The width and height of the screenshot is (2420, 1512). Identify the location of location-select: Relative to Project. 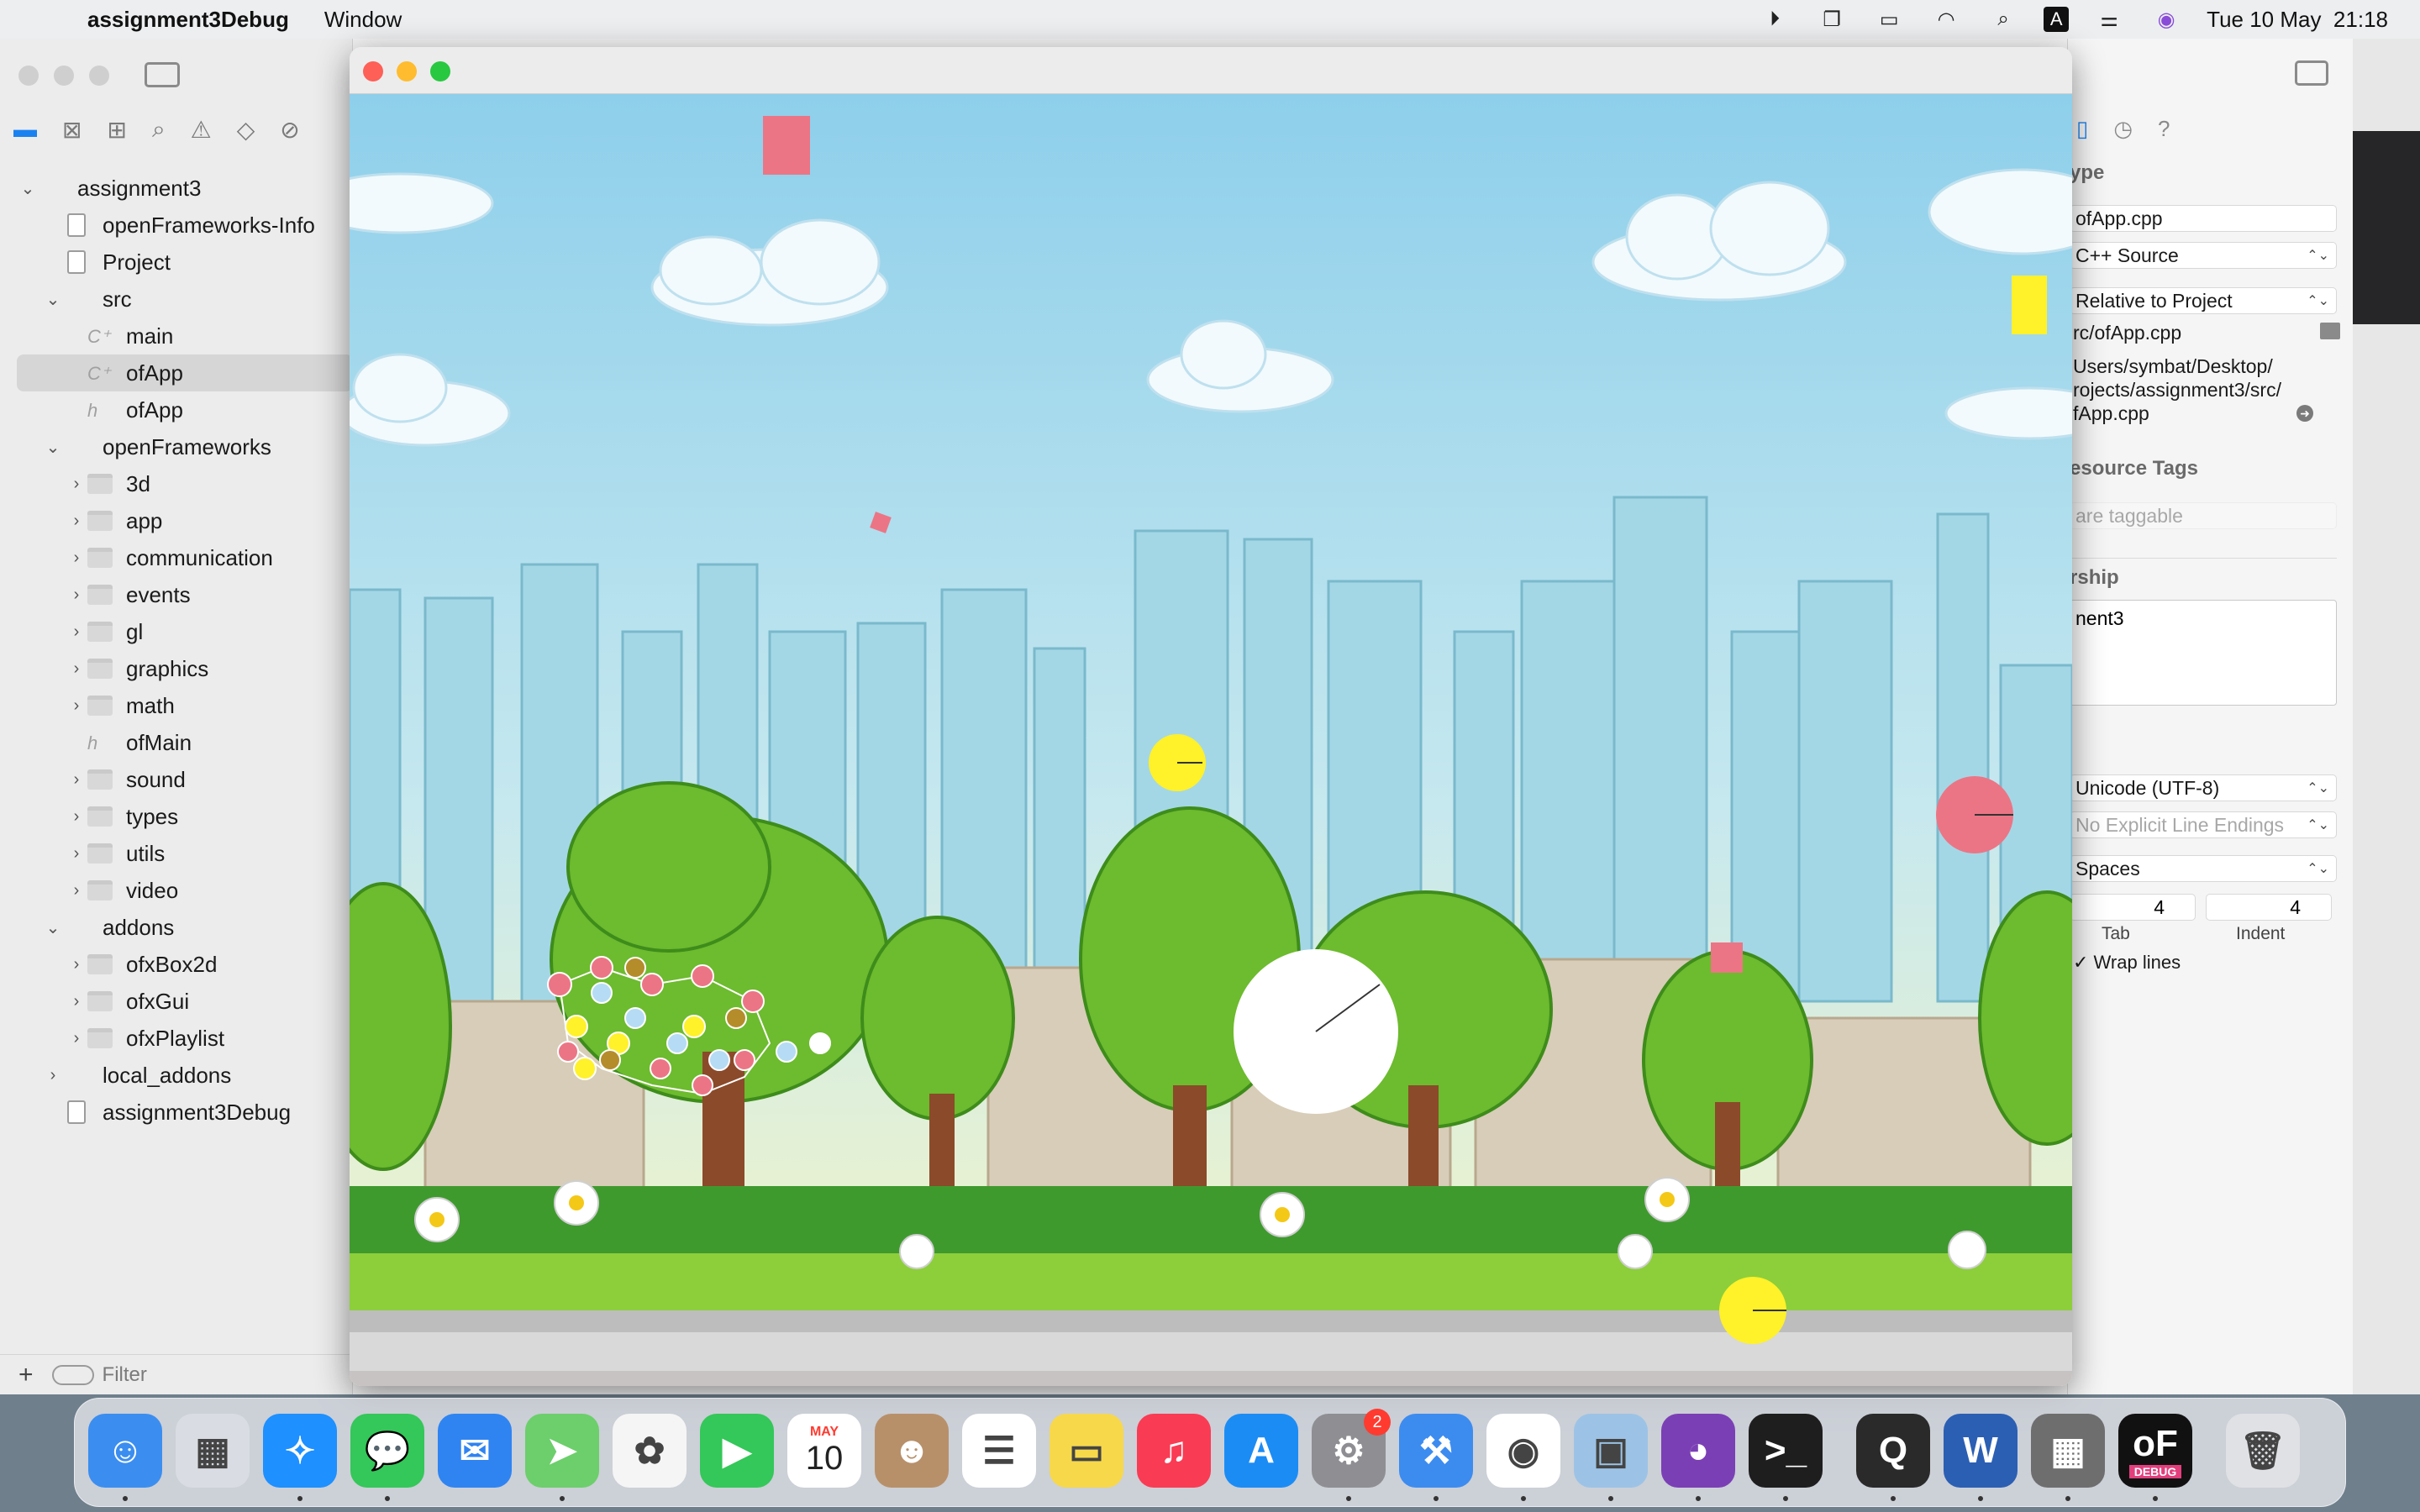
(2204, 300).